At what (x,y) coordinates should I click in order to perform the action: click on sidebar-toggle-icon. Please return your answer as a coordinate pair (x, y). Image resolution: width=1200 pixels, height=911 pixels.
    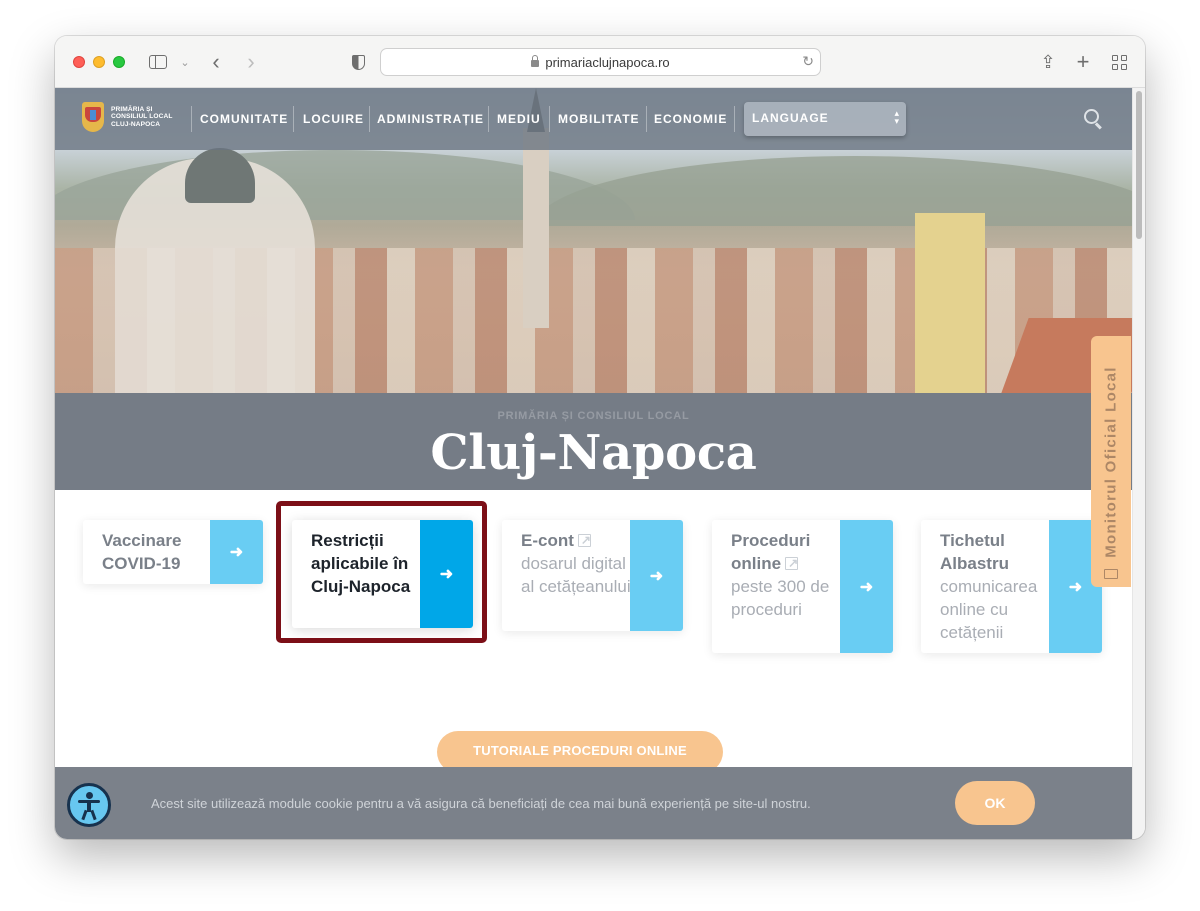
    Looking at the image, I should click on (158, 62).